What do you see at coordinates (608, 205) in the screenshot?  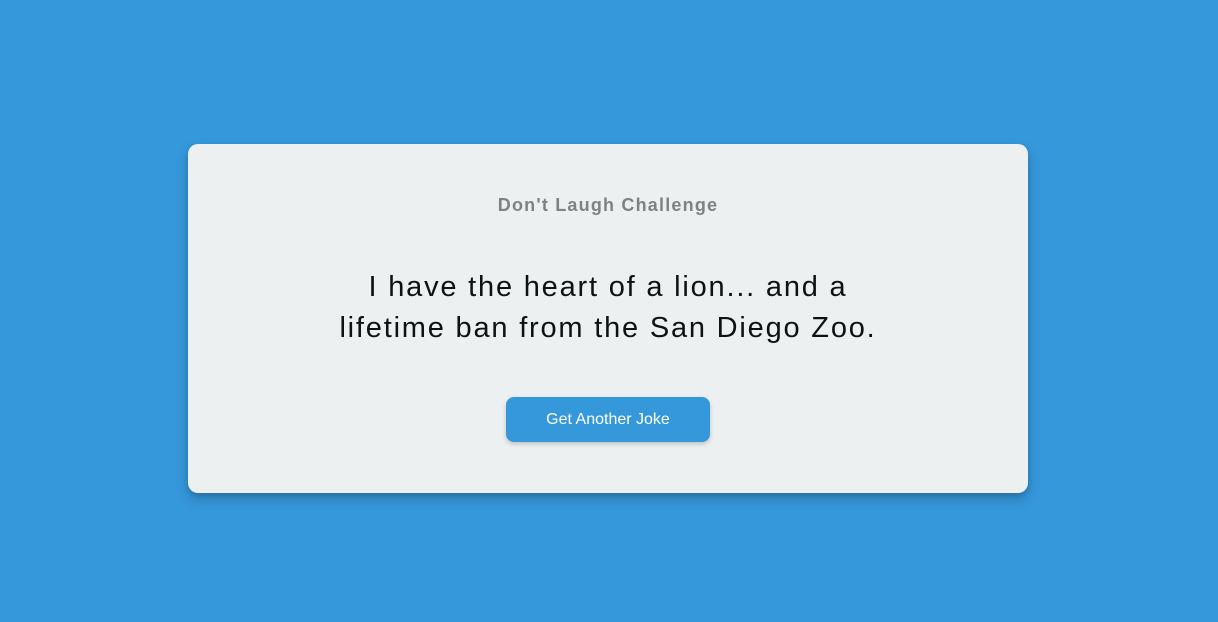 I see `card-title: Don't Laugh Challenge` at bounding box center [608, 205].